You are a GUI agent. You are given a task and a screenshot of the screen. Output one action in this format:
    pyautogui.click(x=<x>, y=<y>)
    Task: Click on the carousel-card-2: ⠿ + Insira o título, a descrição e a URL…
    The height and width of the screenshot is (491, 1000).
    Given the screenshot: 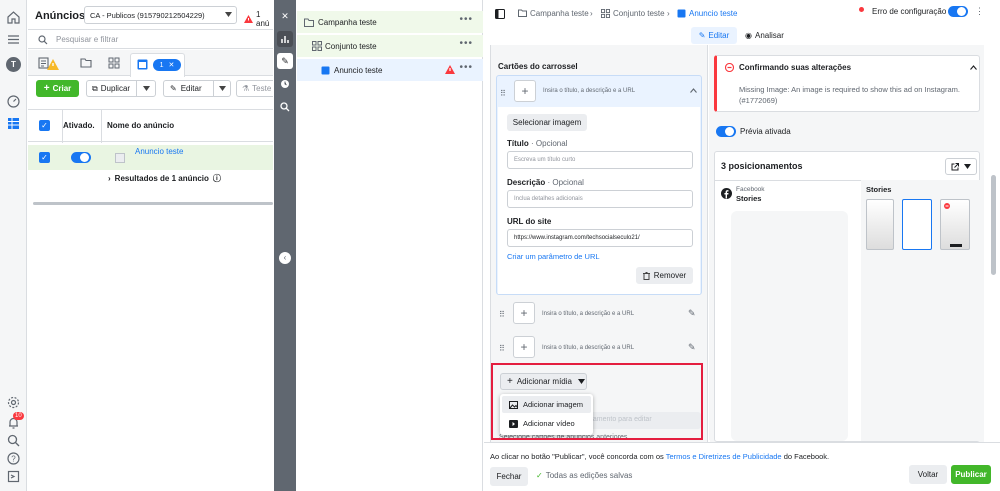 What is the action you would take?
    pyautogui.click(x=599, y=314)
    